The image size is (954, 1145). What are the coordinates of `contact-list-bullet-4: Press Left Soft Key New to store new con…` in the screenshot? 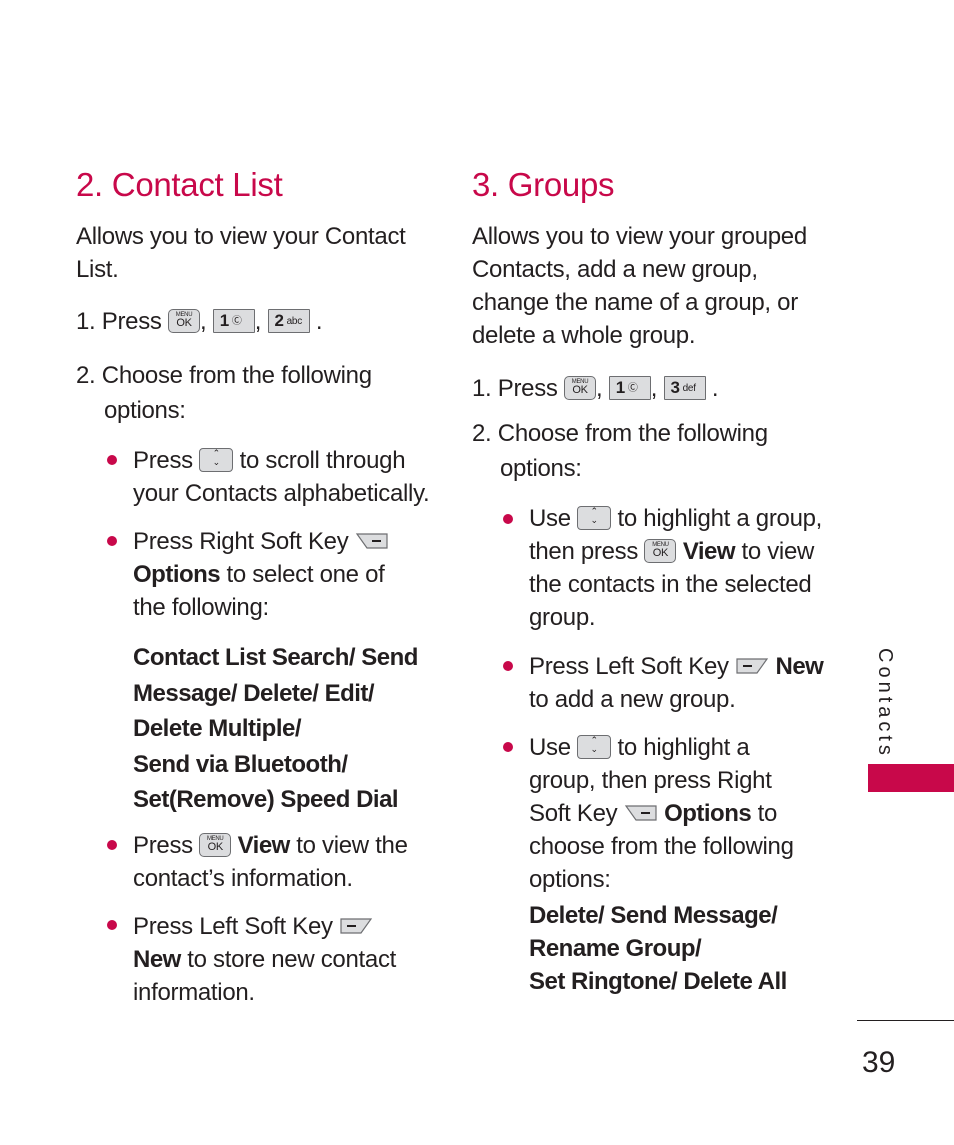 It's located at (265, 959).